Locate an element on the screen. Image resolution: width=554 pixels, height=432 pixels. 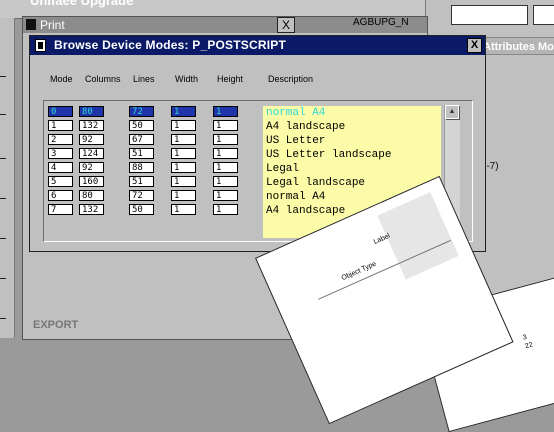
grid-cell-description: Legal is located at coordinates (282, 169).